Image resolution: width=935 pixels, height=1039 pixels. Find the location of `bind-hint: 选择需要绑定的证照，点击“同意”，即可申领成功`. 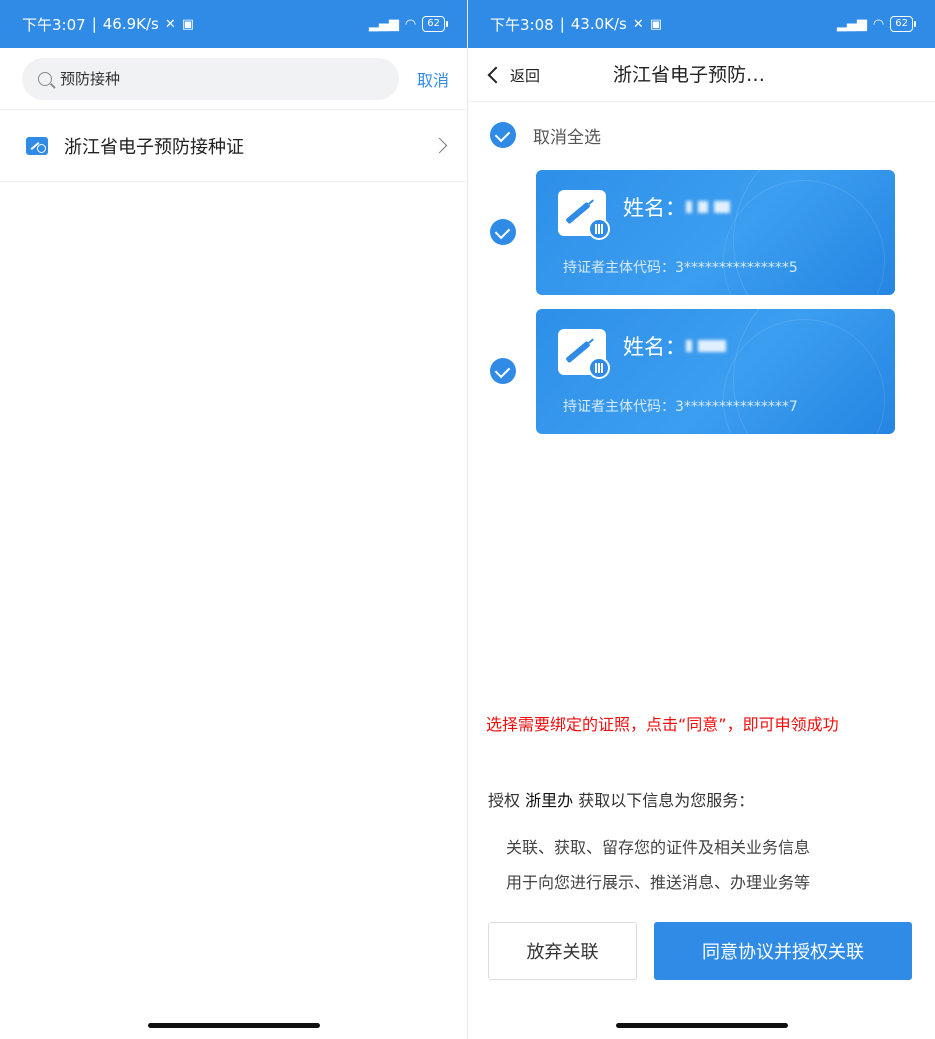

bind-hint: 选择需要绑定的证照，点击“同意”，即可申领成功 is located at coordinates (662, 724).